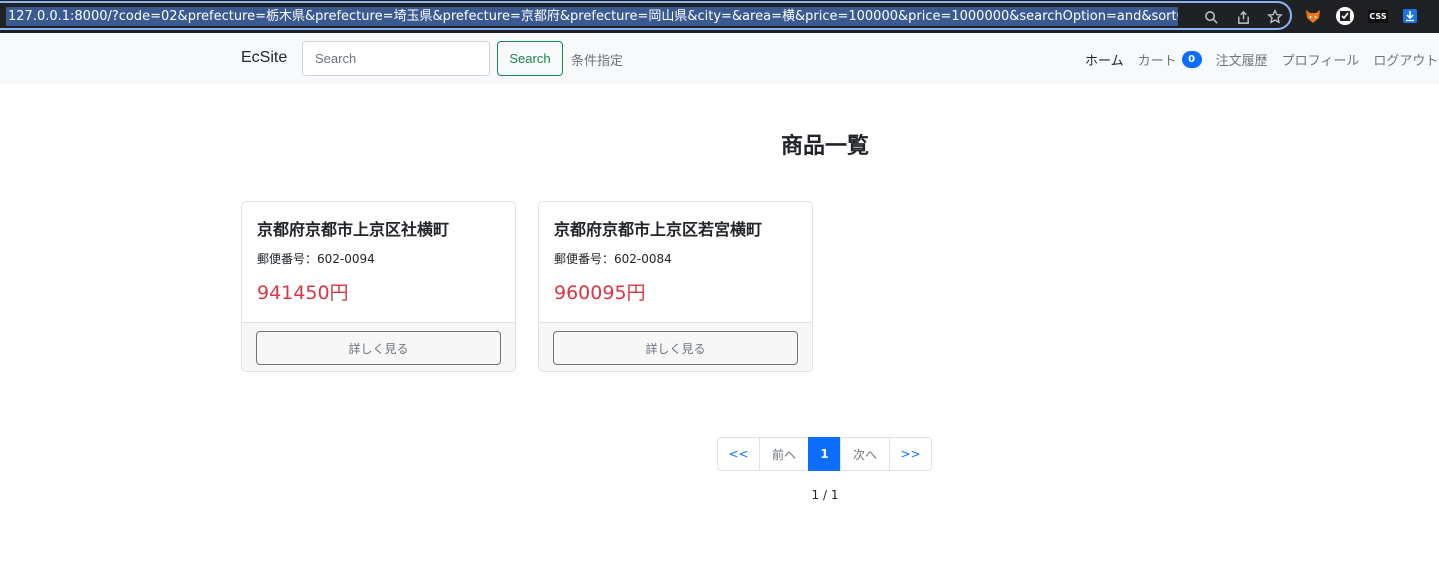 Image resolution: width=1439 pixels, height=576 pixels. I want to click on nav-menu: ホーム カート 0 注文履歴 プロフィール ログアウト, so click(1262, 59).